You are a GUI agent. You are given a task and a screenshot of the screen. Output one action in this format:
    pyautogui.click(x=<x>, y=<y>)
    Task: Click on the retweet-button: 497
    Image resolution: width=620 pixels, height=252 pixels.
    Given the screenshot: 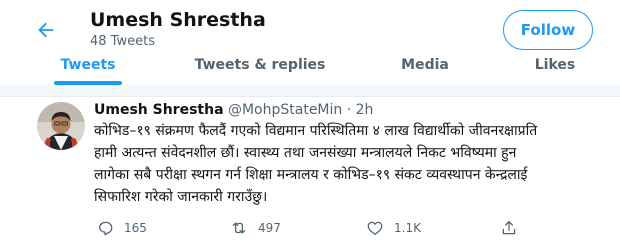 What is the action you would take?
    pyautogui.click(x=255, y=228)
    